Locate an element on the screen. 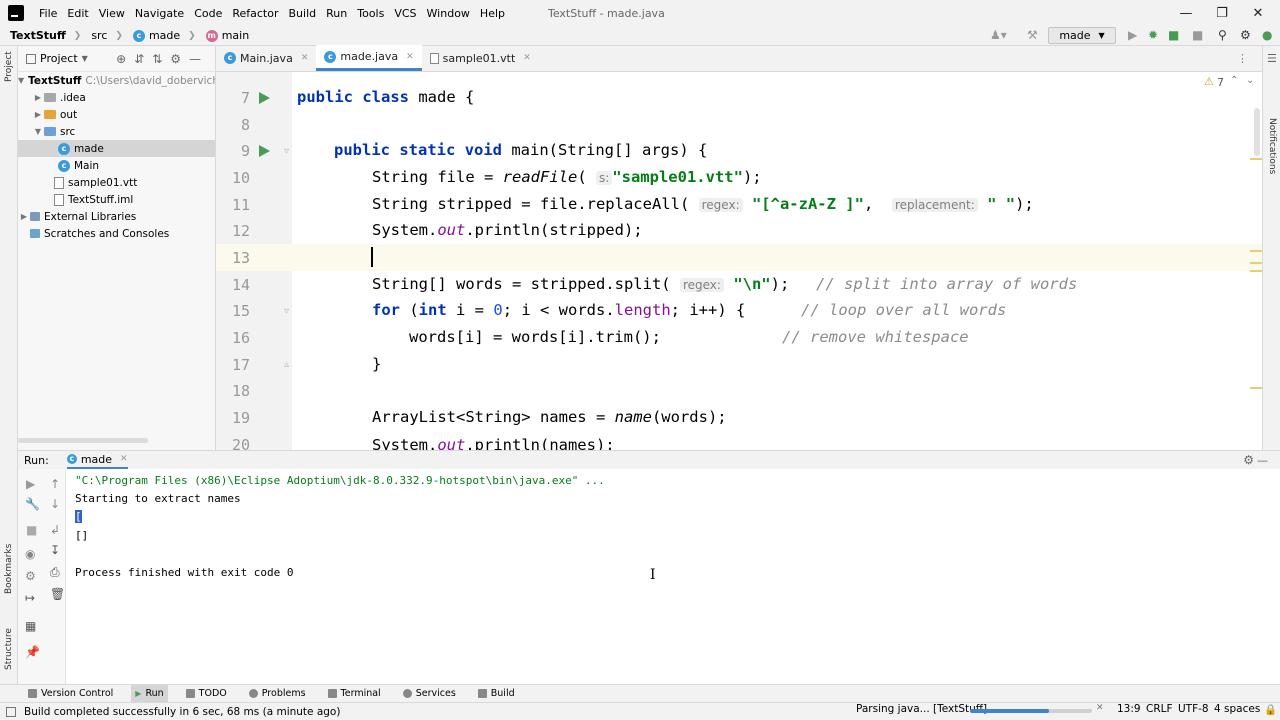 Image resolution: width=1280 pixels, height=720 pixels. print-icon: ⎙ is located at coordinates (55, 572).